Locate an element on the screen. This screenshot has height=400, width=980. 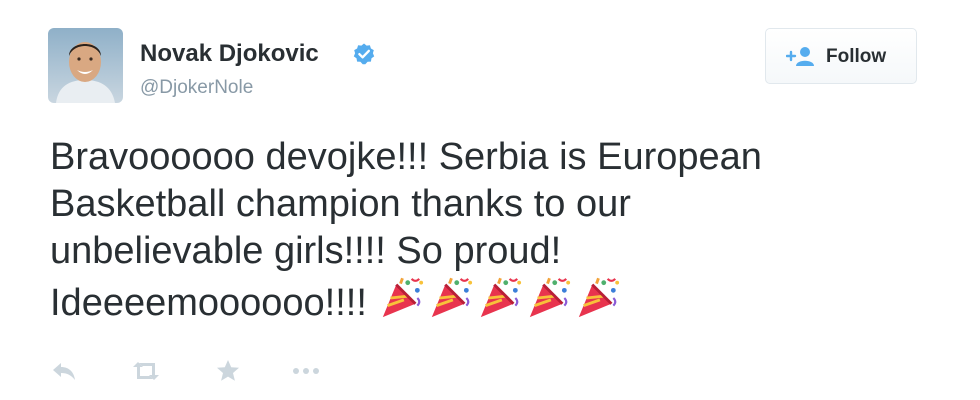
reply-icon is located at coordinates (64, 371).